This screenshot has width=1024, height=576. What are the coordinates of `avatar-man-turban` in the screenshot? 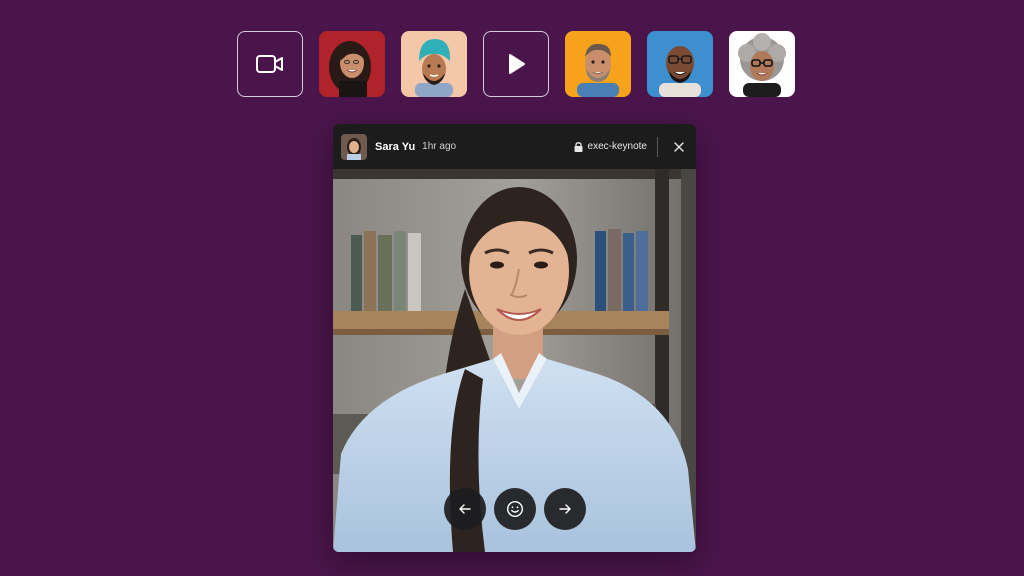 It's located at (434, 64).